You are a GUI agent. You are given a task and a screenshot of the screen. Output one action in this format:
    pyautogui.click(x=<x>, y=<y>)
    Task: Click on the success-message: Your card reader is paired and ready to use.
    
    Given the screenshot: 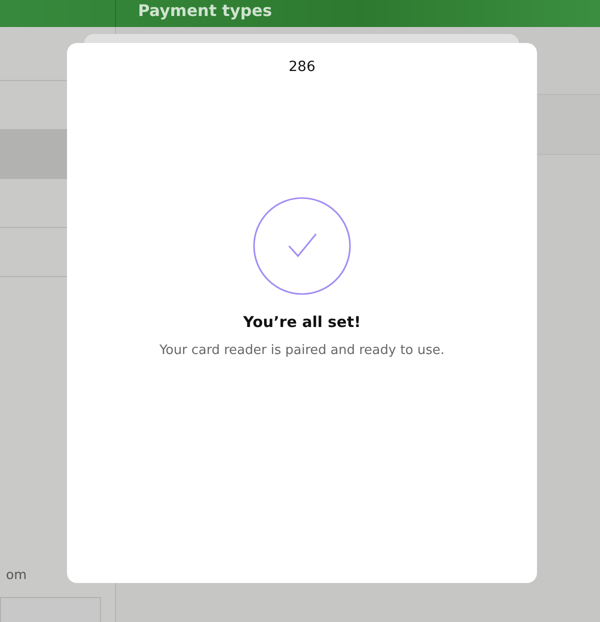 What is the action you would take?
    pyautogui.click(x=302, y=350)
    